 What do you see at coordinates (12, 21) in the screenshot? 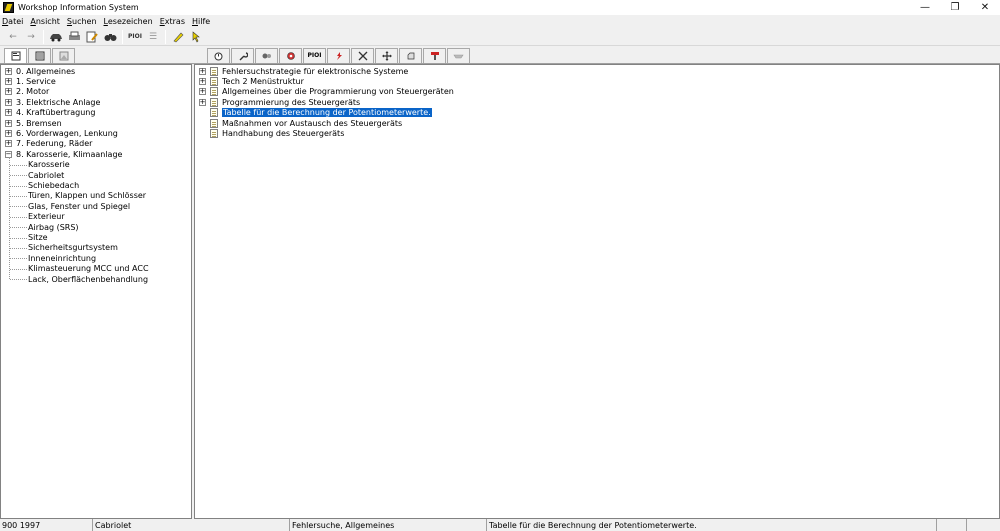
I see `menu-datei: Datei` at bounding box center [12, 21].